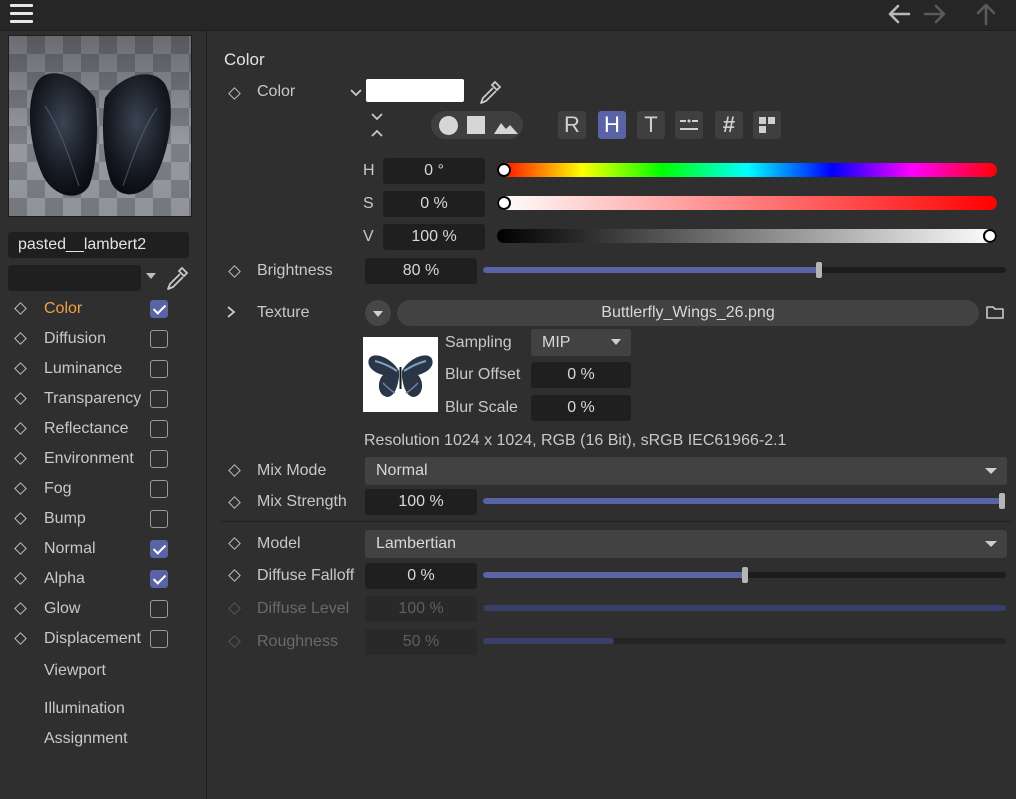  I want to click on channel-row-reflectance: Reflectance, so click(103, 430).